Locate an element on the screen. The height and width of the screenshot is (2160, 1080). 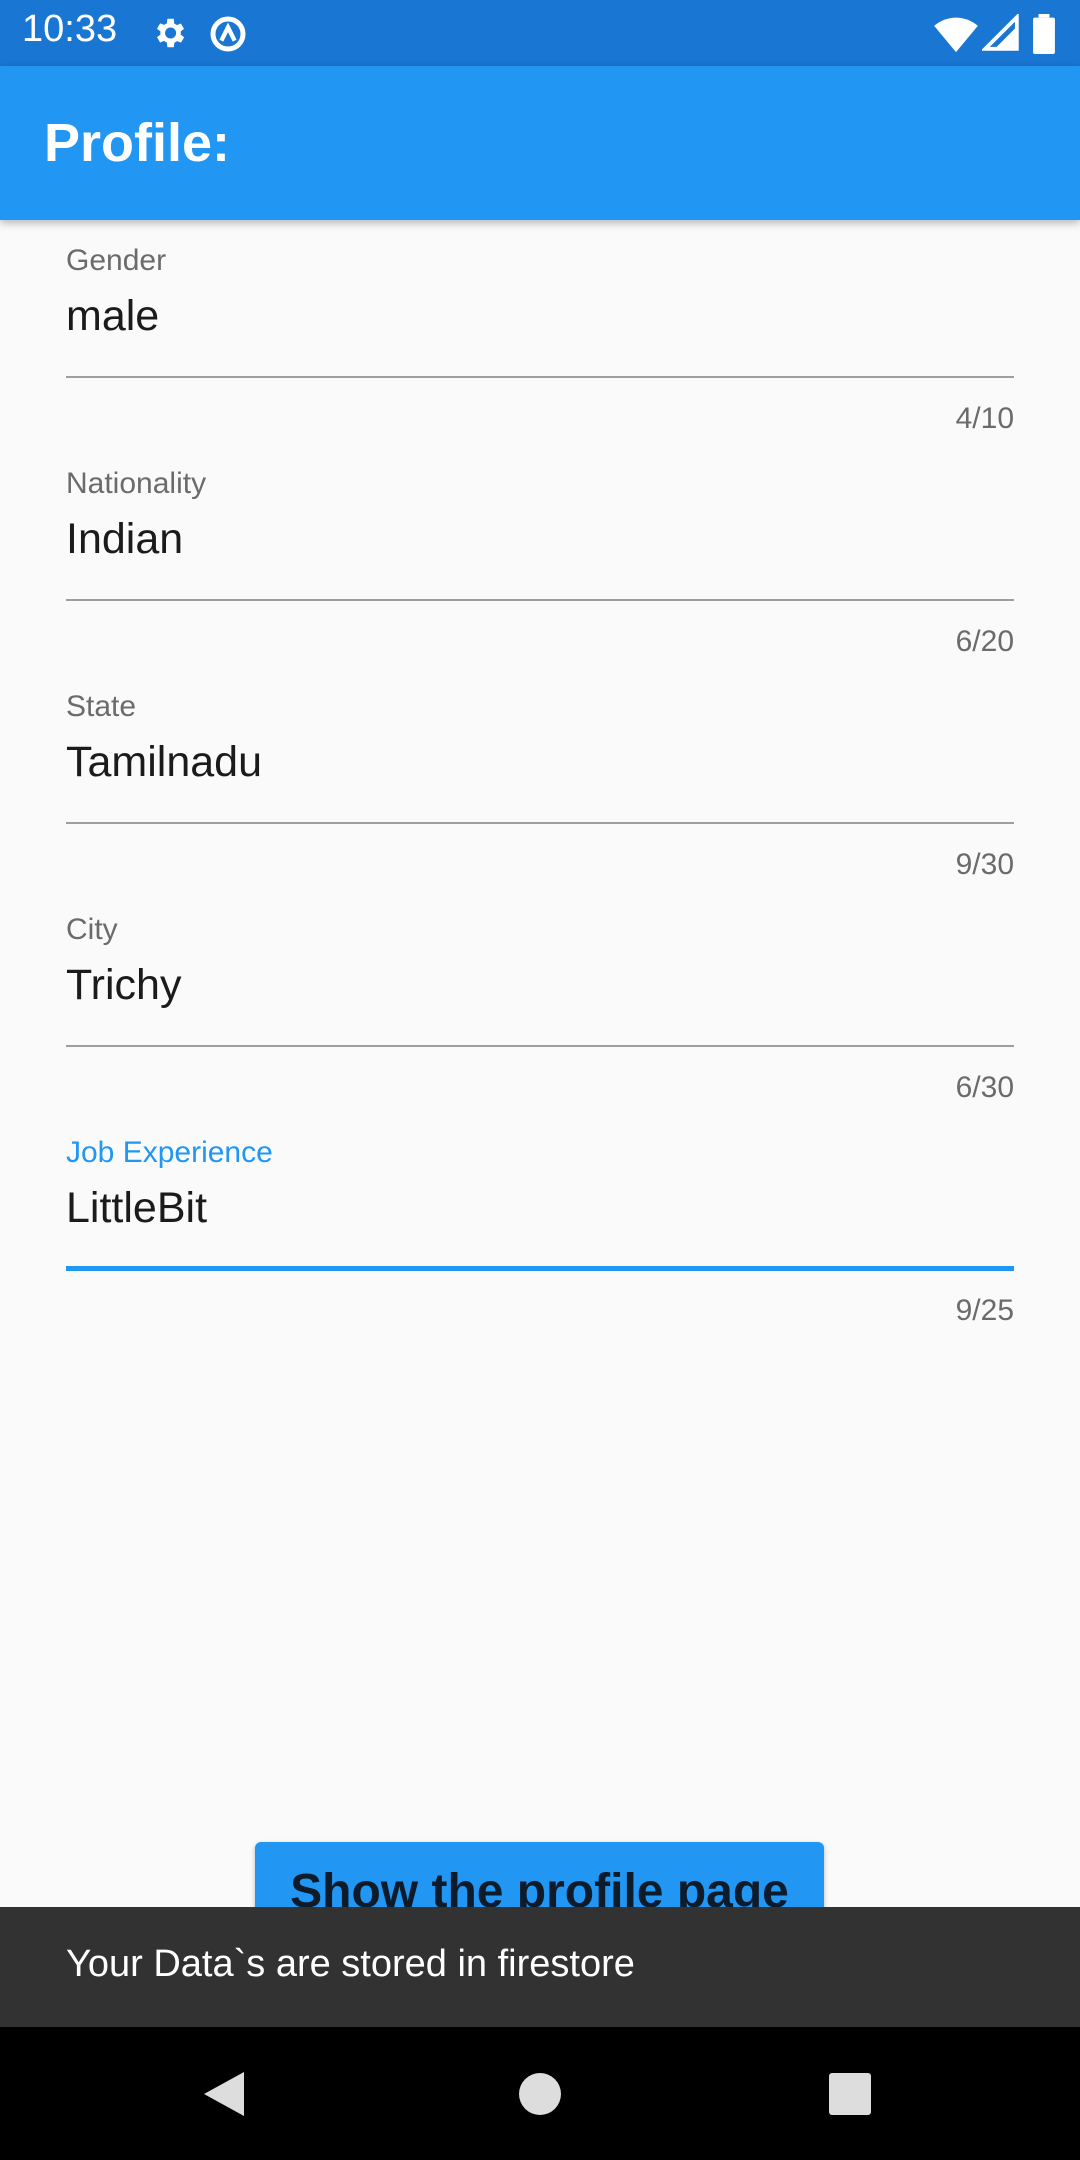
field-label: Gender is located at coordinates (116, 260).